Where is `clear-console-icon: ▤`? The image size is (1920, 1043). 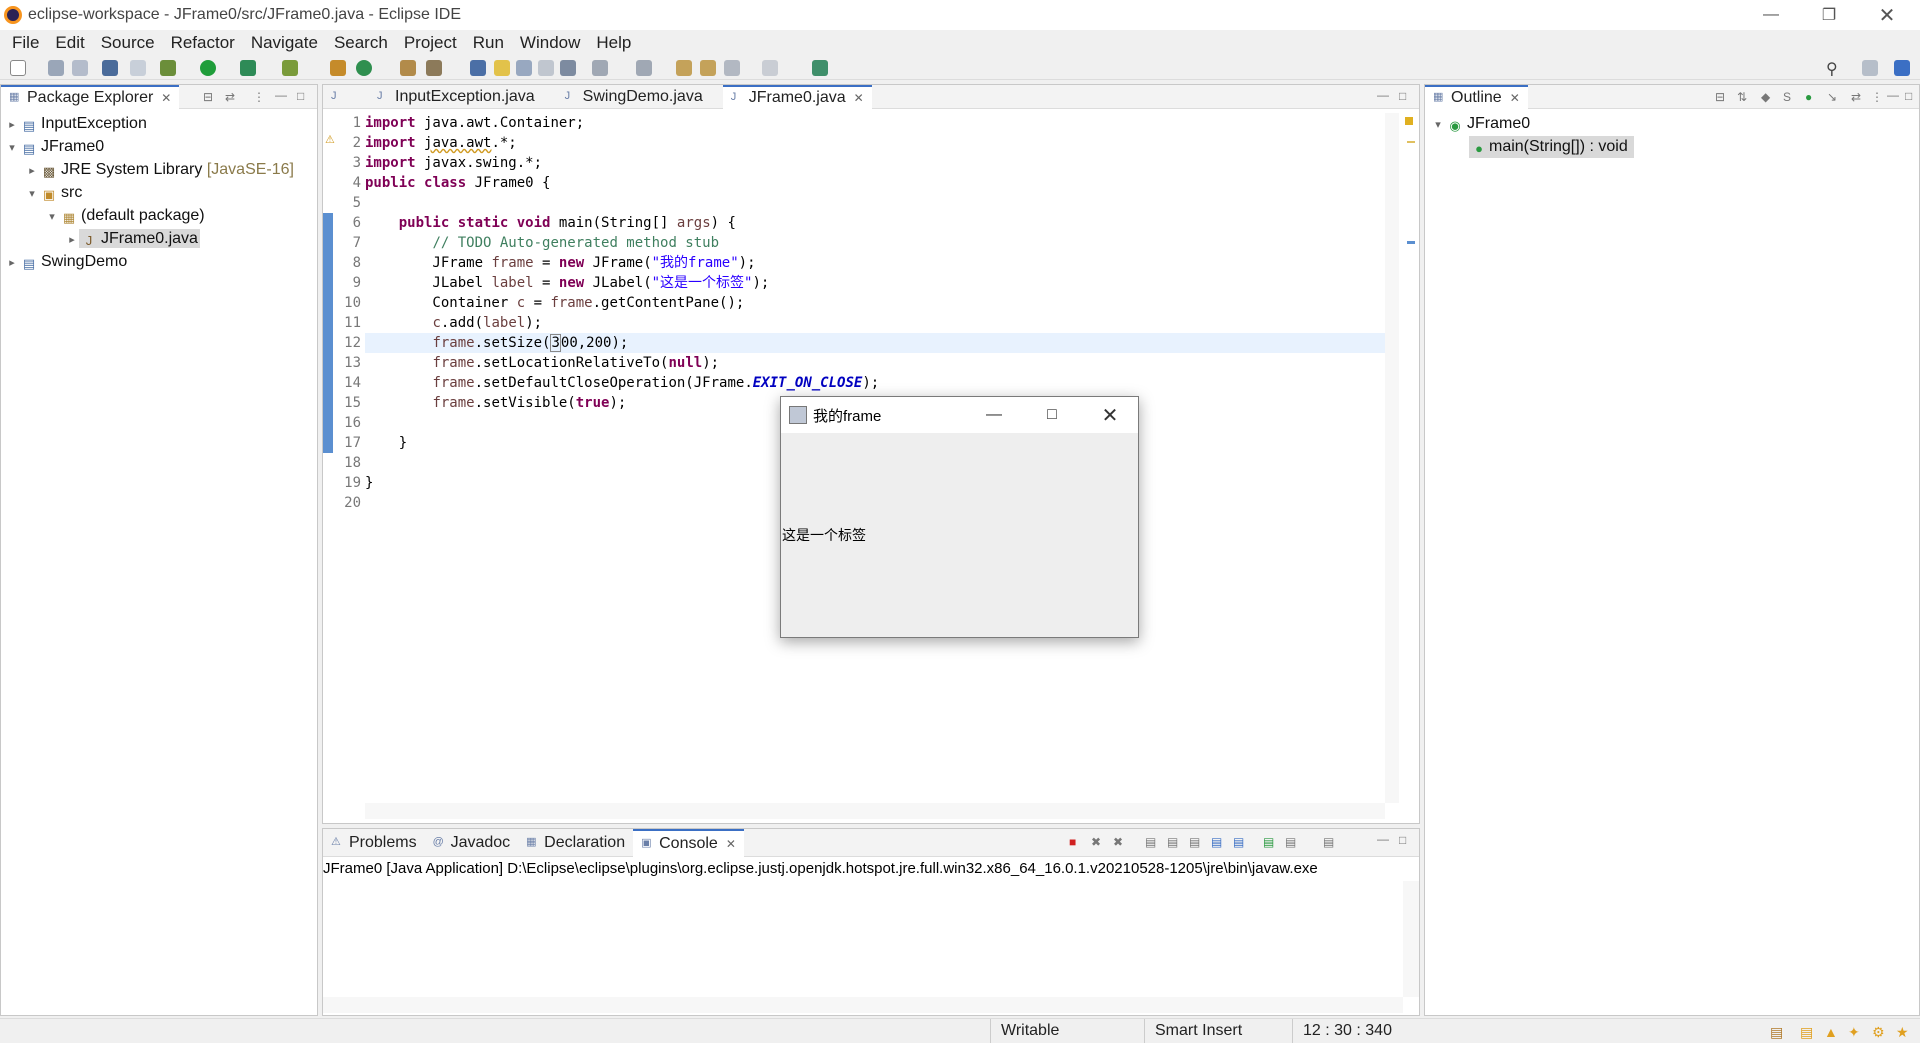
clear-console-icon: ▤ is located at coordinates (1150, 842).